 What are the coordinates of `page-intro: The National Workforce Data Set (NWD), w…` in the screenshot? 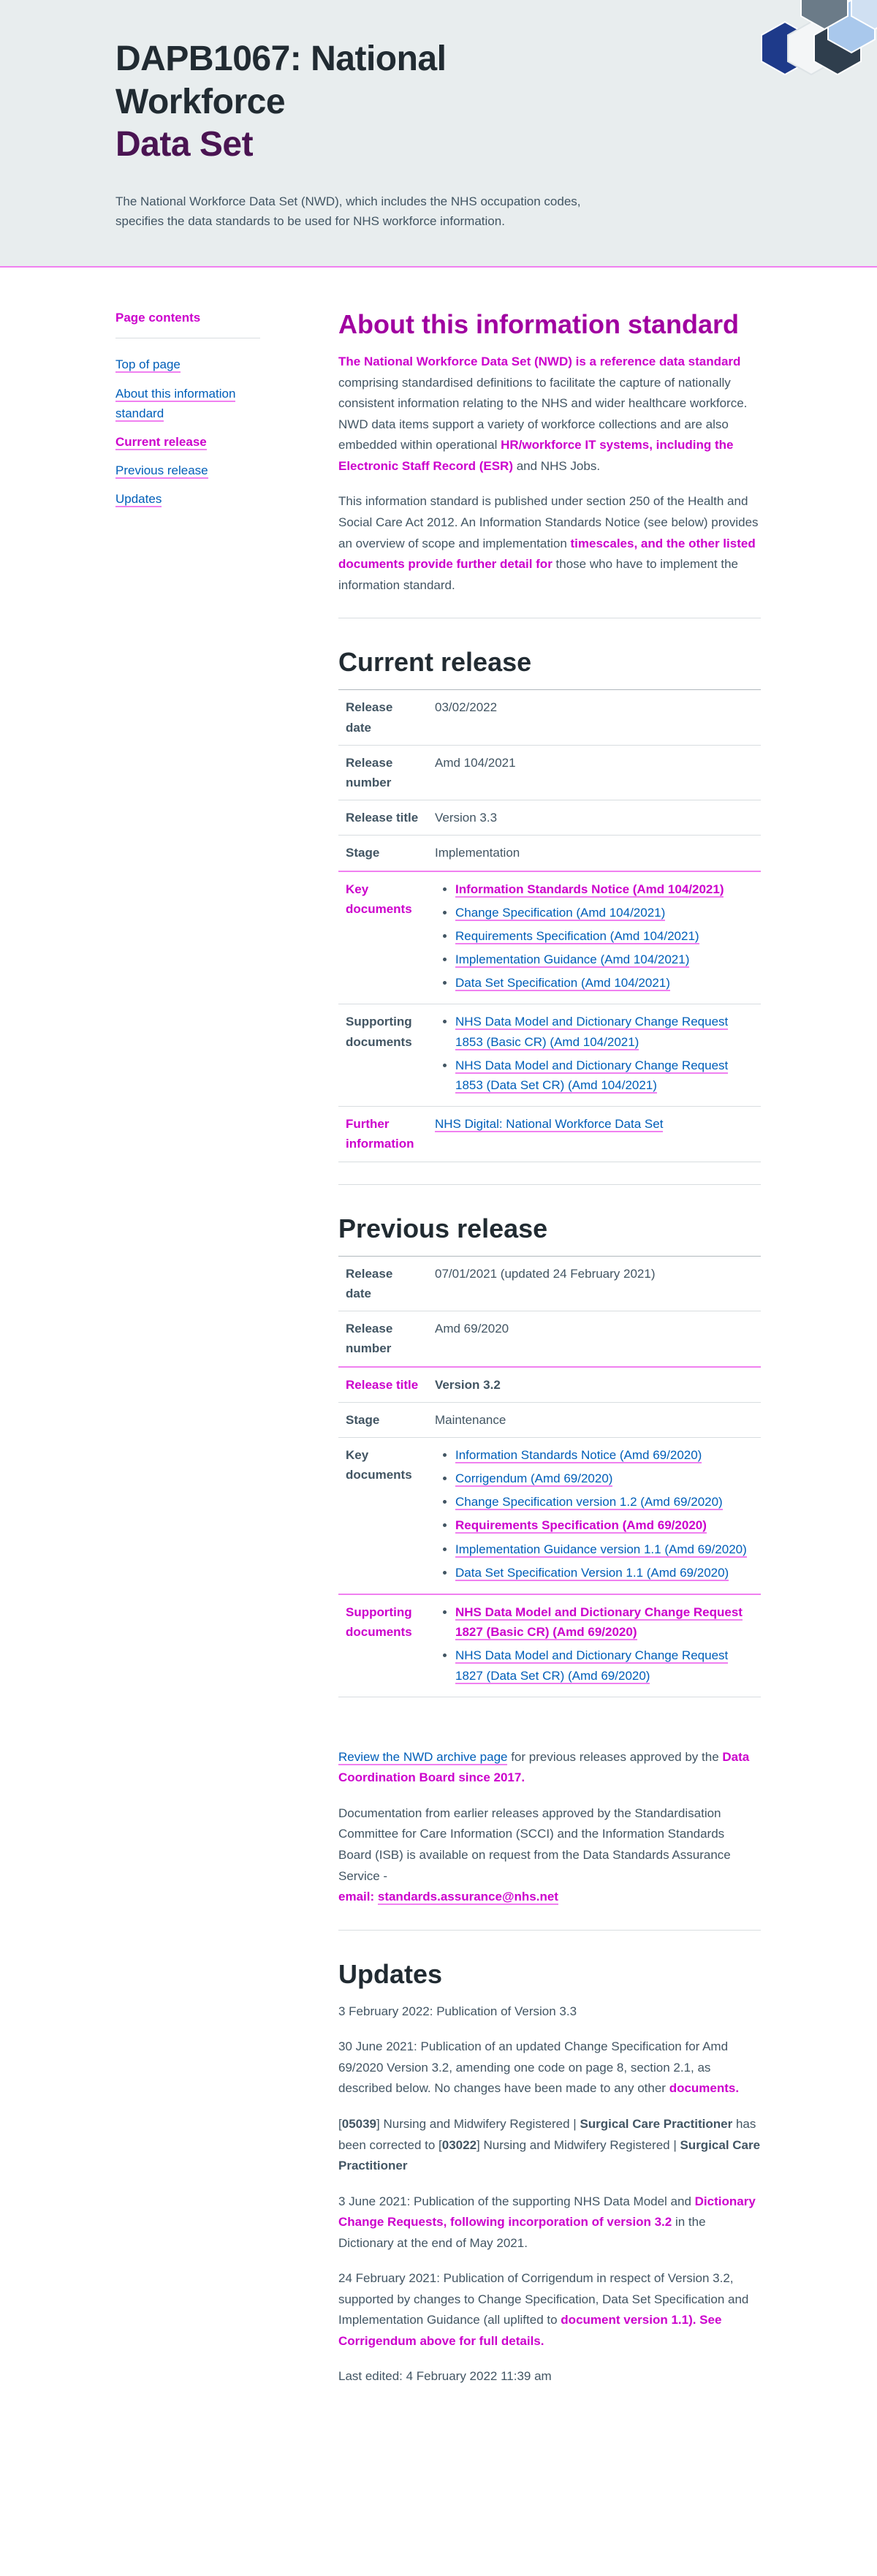 It's located at (348, 211).